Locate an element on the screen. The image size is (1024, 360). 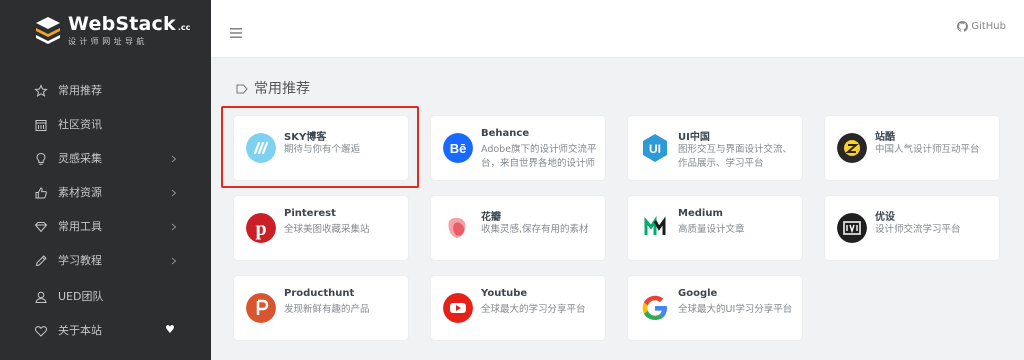
svg-text: Bē is located at coordinates (458, 148).